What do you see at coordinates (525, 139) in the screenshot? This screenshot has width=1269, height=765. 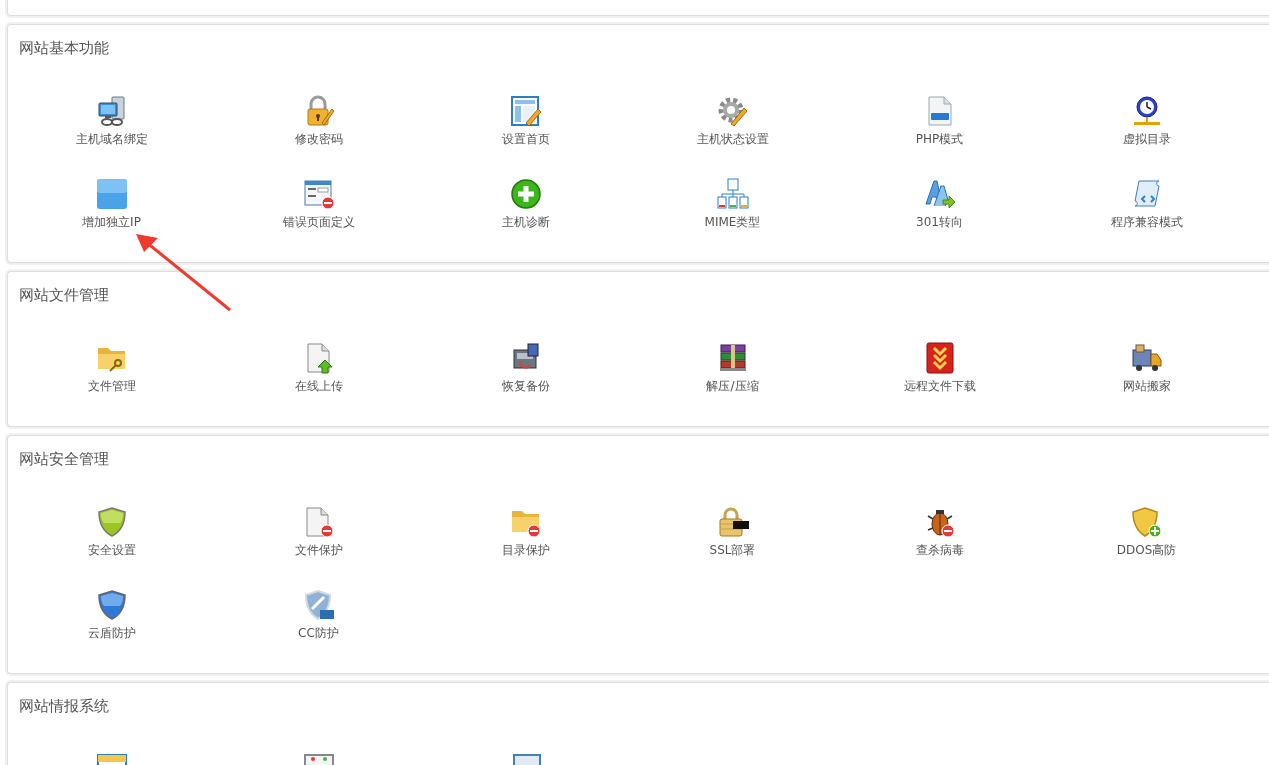 I see `function-link: 设置首页` at bounding box center [525, 139].